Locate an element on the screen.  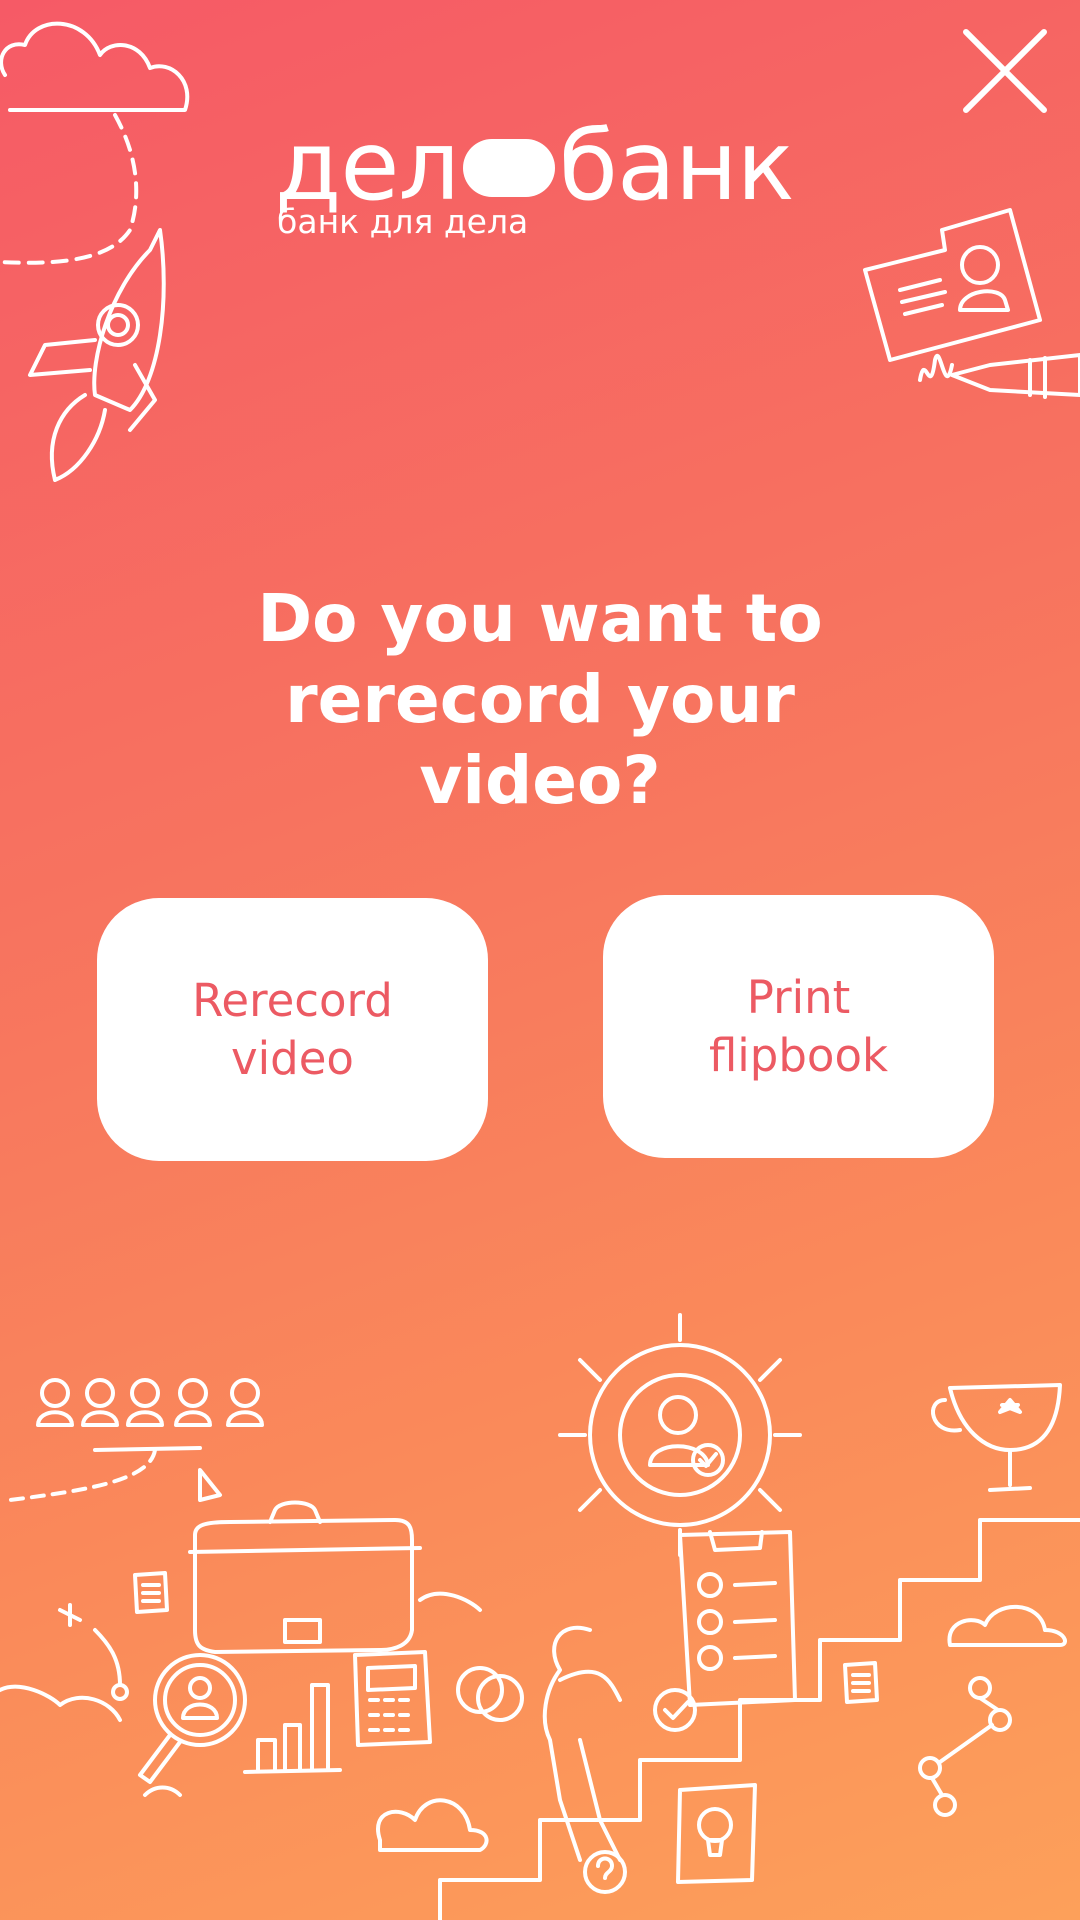
delobank-logo: дел банк банк для дела is located at coordinates (540, 183).